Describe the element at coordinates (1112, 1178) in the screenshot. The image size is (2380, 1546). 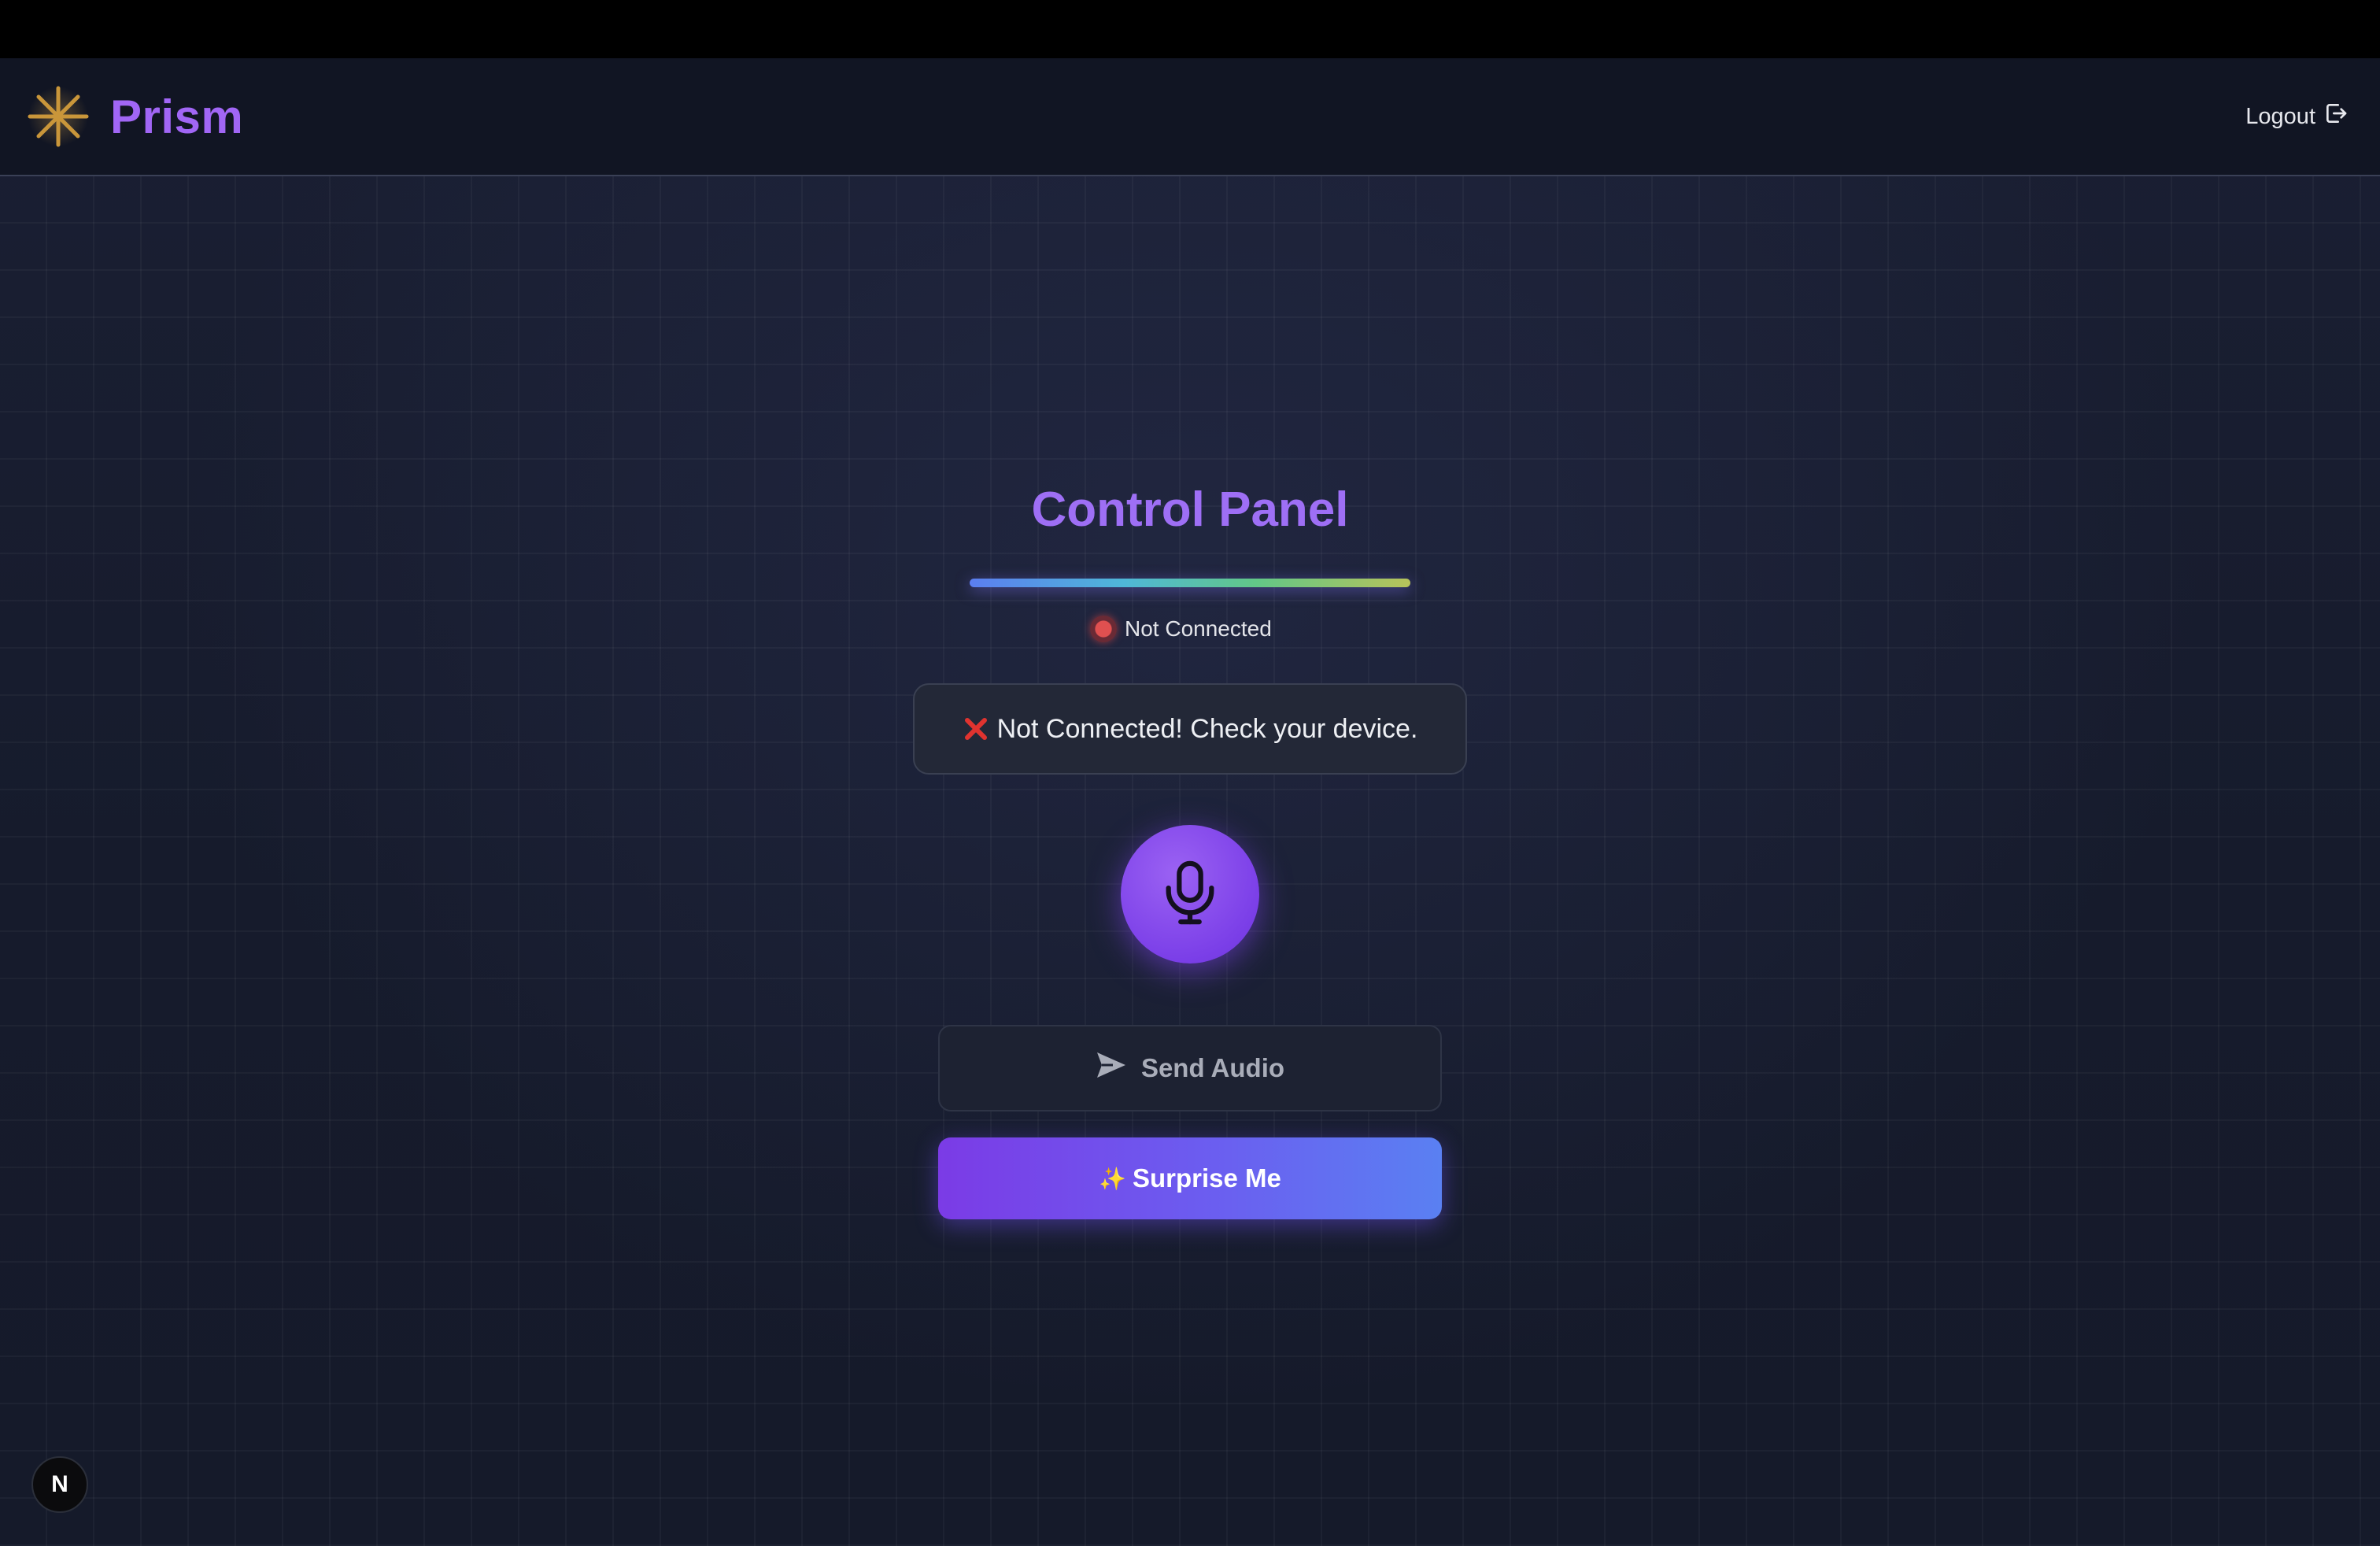
I see `sparkles-icon: ✨` at that location.